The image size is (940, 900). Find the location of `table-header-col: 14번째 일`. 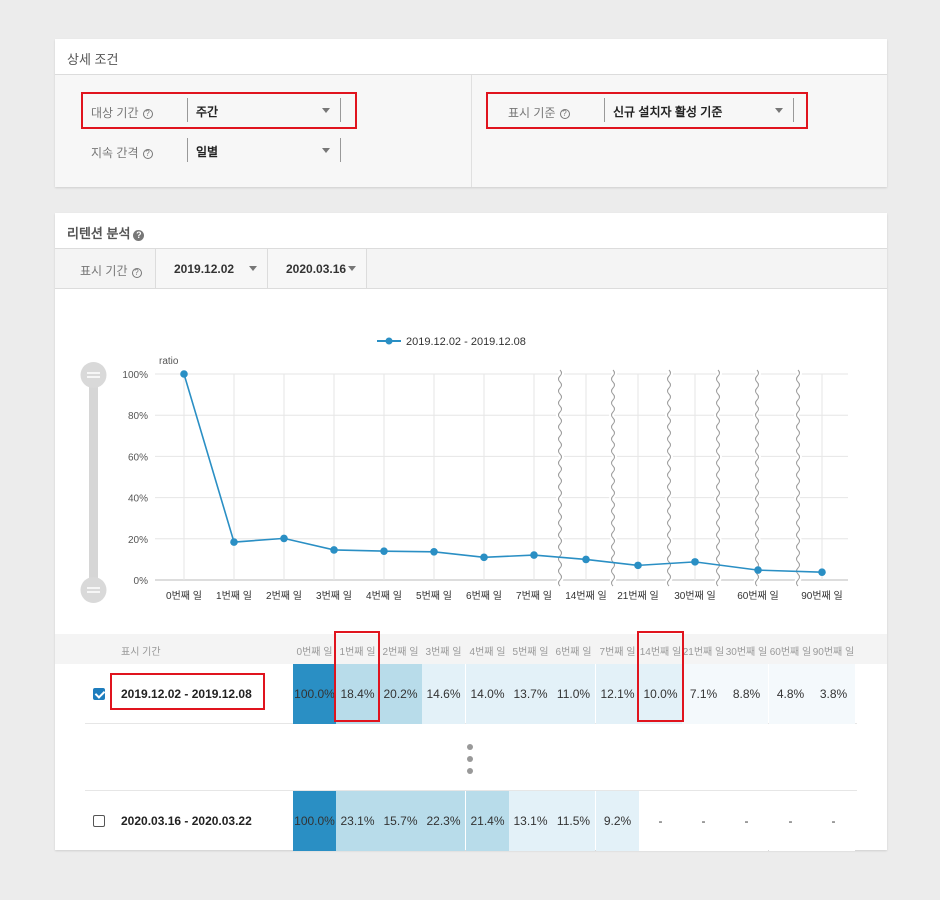

table-header-col: 14번째 일 is located at coordinates (660, 652).